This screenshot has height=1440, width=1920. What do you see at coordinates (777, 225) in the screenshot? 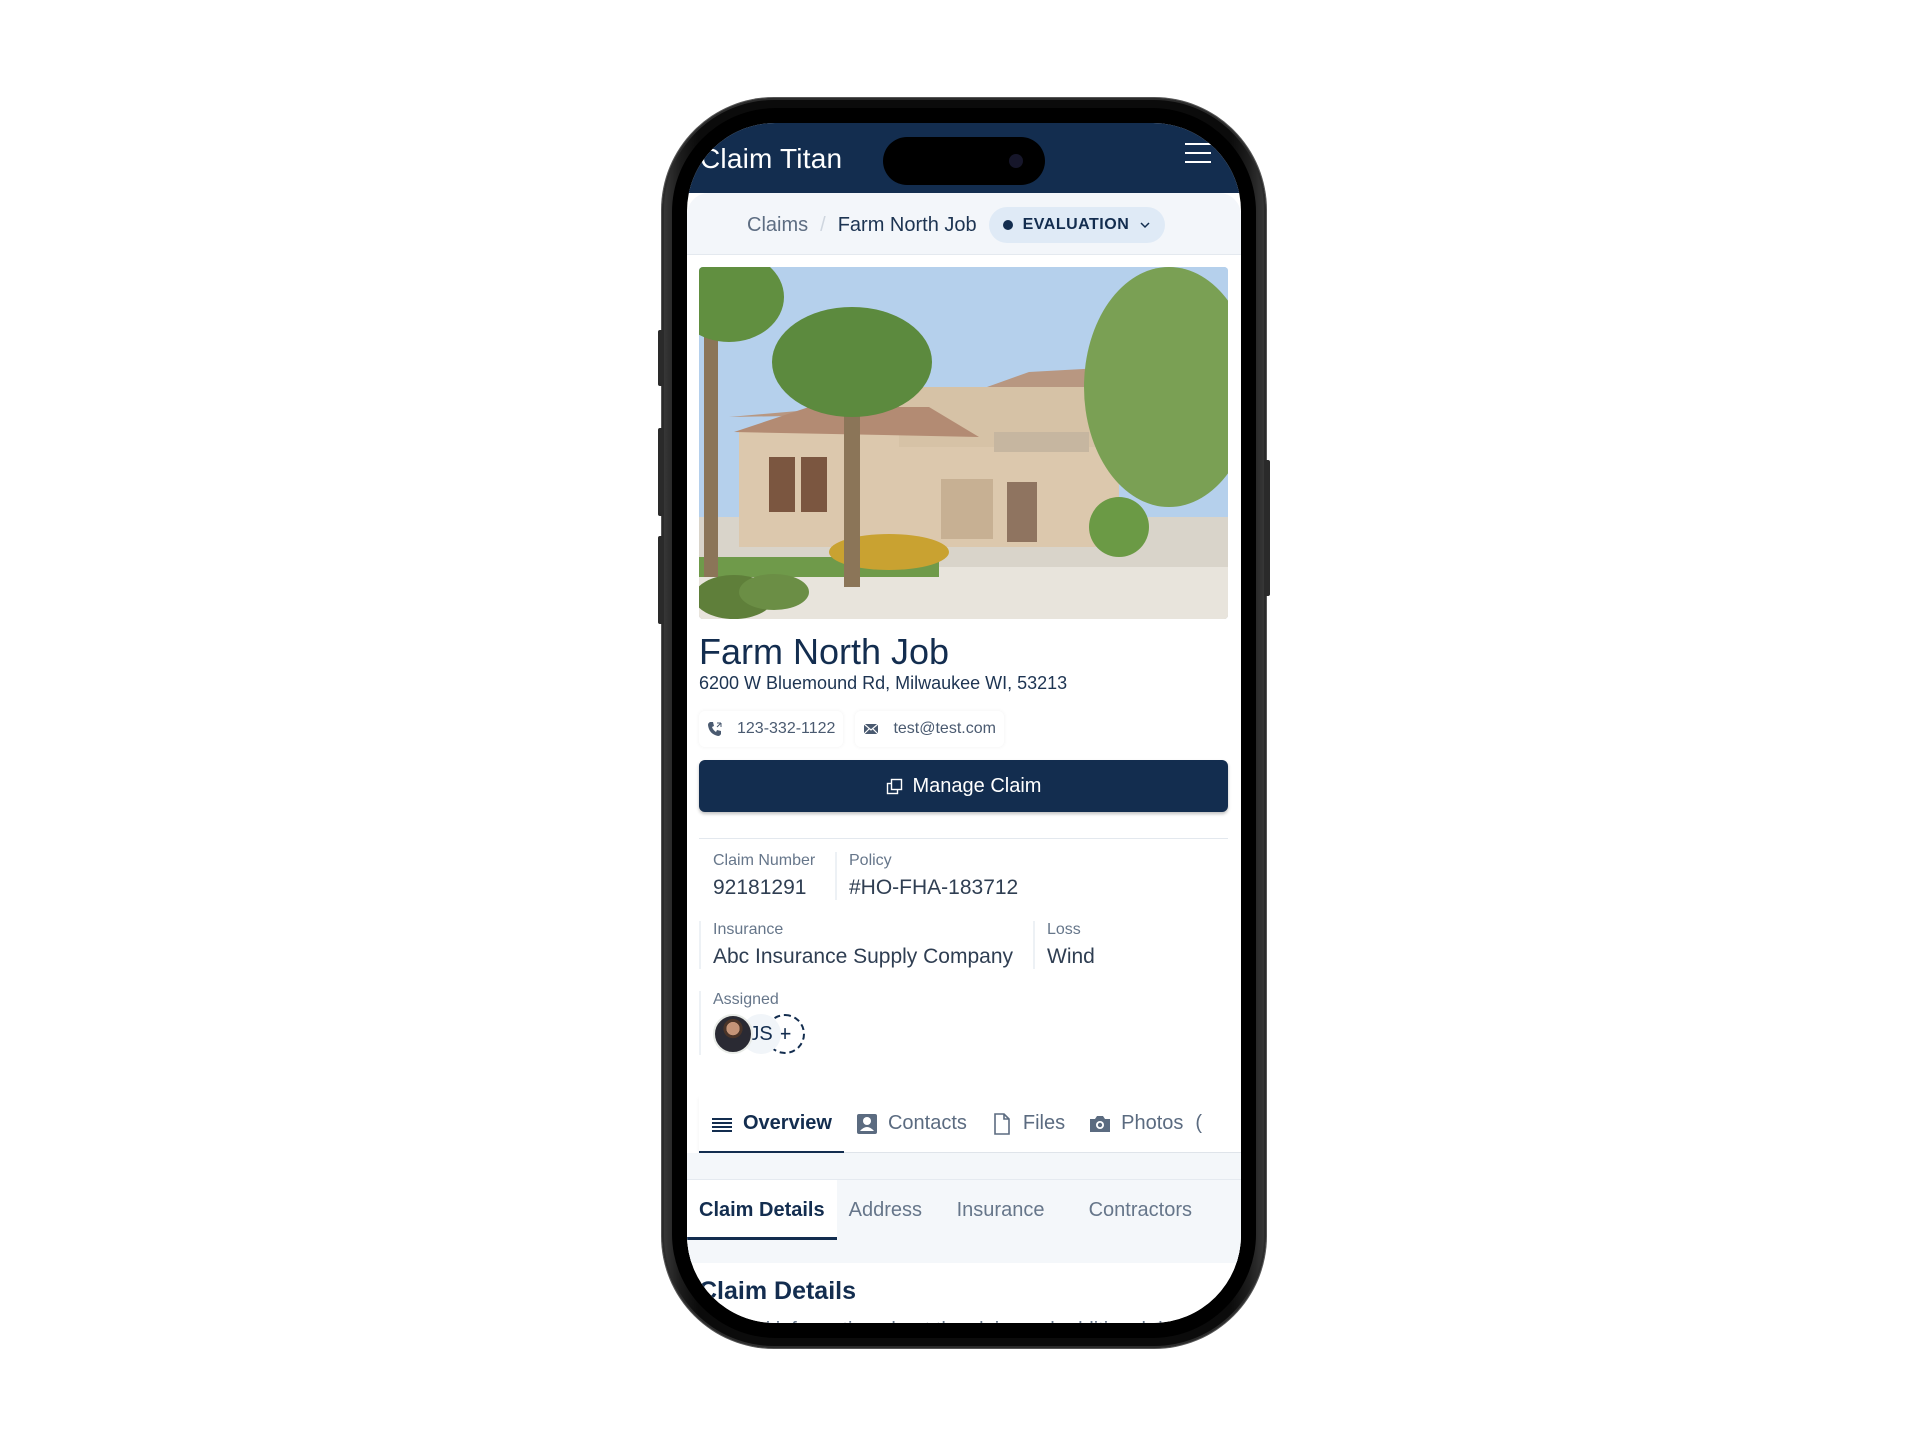
I see `breadcrumb-claims-link: Claims` at bounding box center [777, 225].